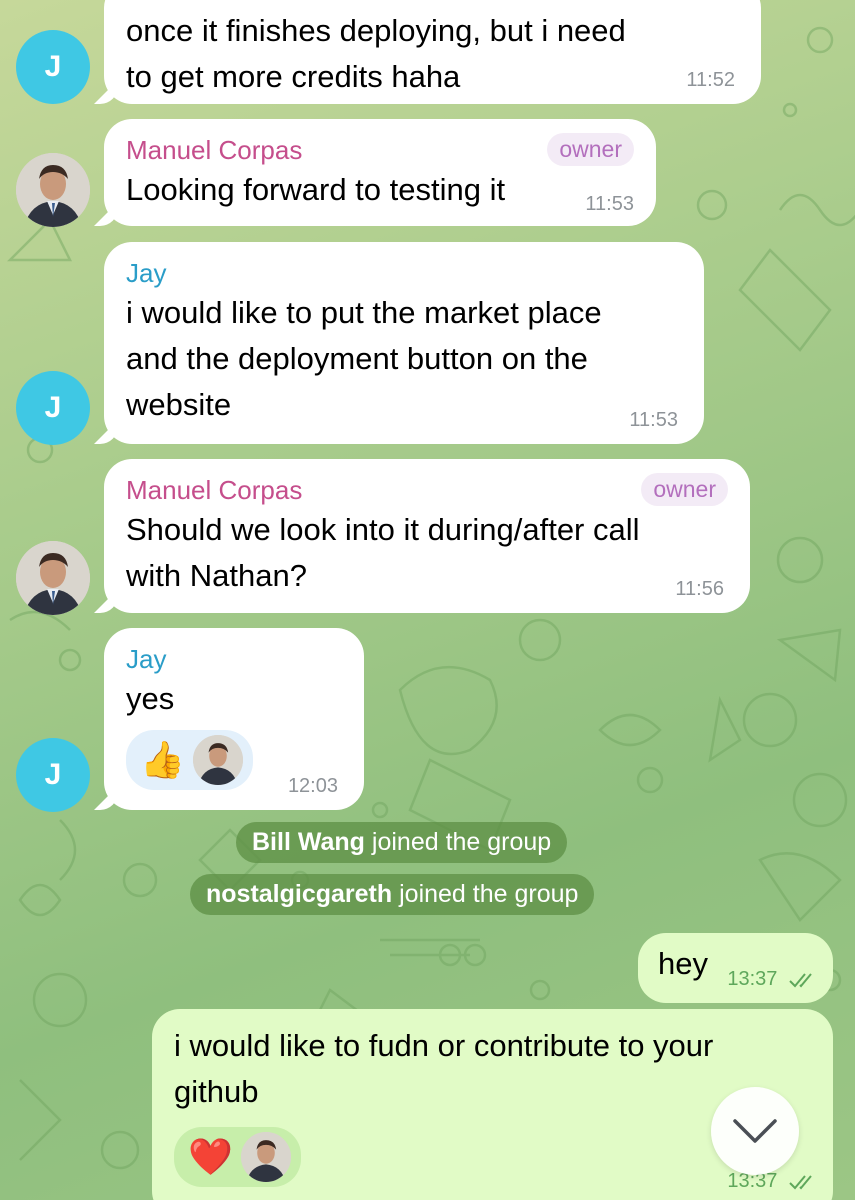 The width and height of the screenshot is (855, 1200). I want to click on service-message: nostalgicgareth joined the group, so click(392, 894).